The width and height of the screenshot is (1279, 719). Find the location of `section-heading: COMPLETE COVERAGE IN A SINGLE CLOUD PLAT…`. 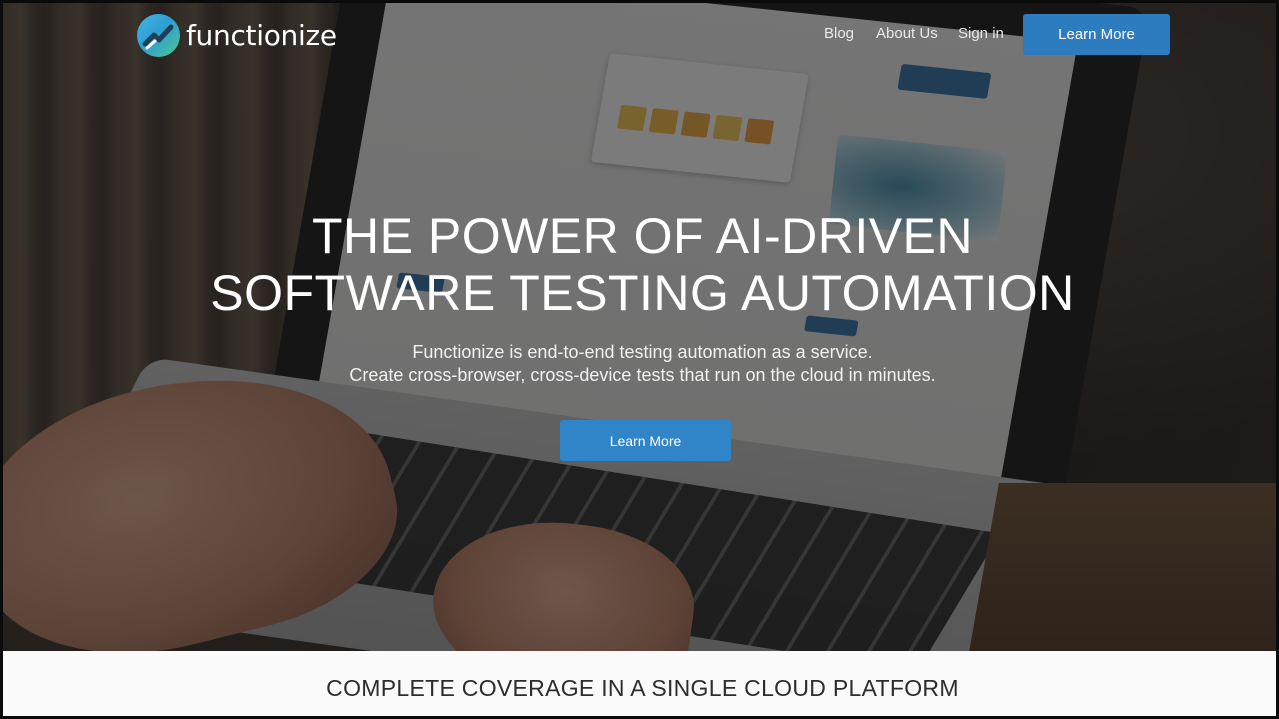

section-heading: COMPLETE COVERAGE IN A SINGLE CLOUD PLAT… is located at coordinates (642, 688).